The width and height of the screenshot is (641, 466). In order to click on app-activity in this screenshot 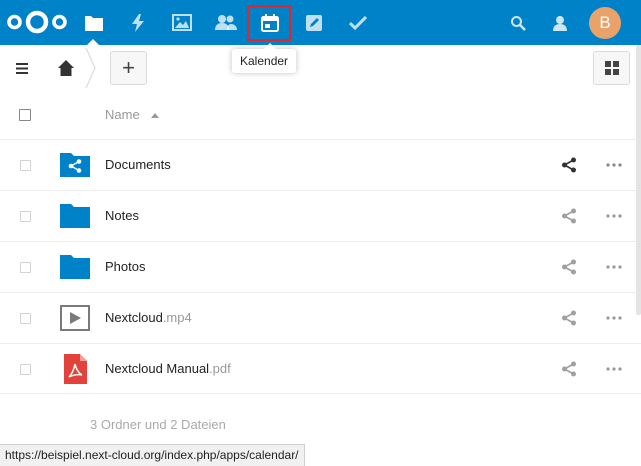, I will do `click(138, 22)`.